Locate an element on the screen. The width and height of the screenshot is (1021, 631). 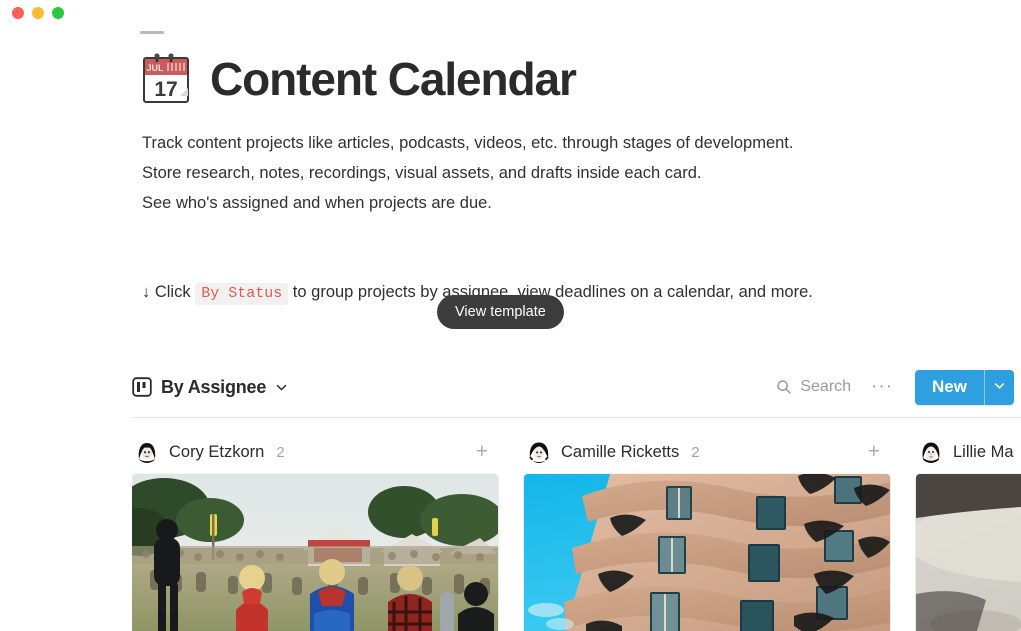
new-dropdown-button is located at coordinates (999, 387).